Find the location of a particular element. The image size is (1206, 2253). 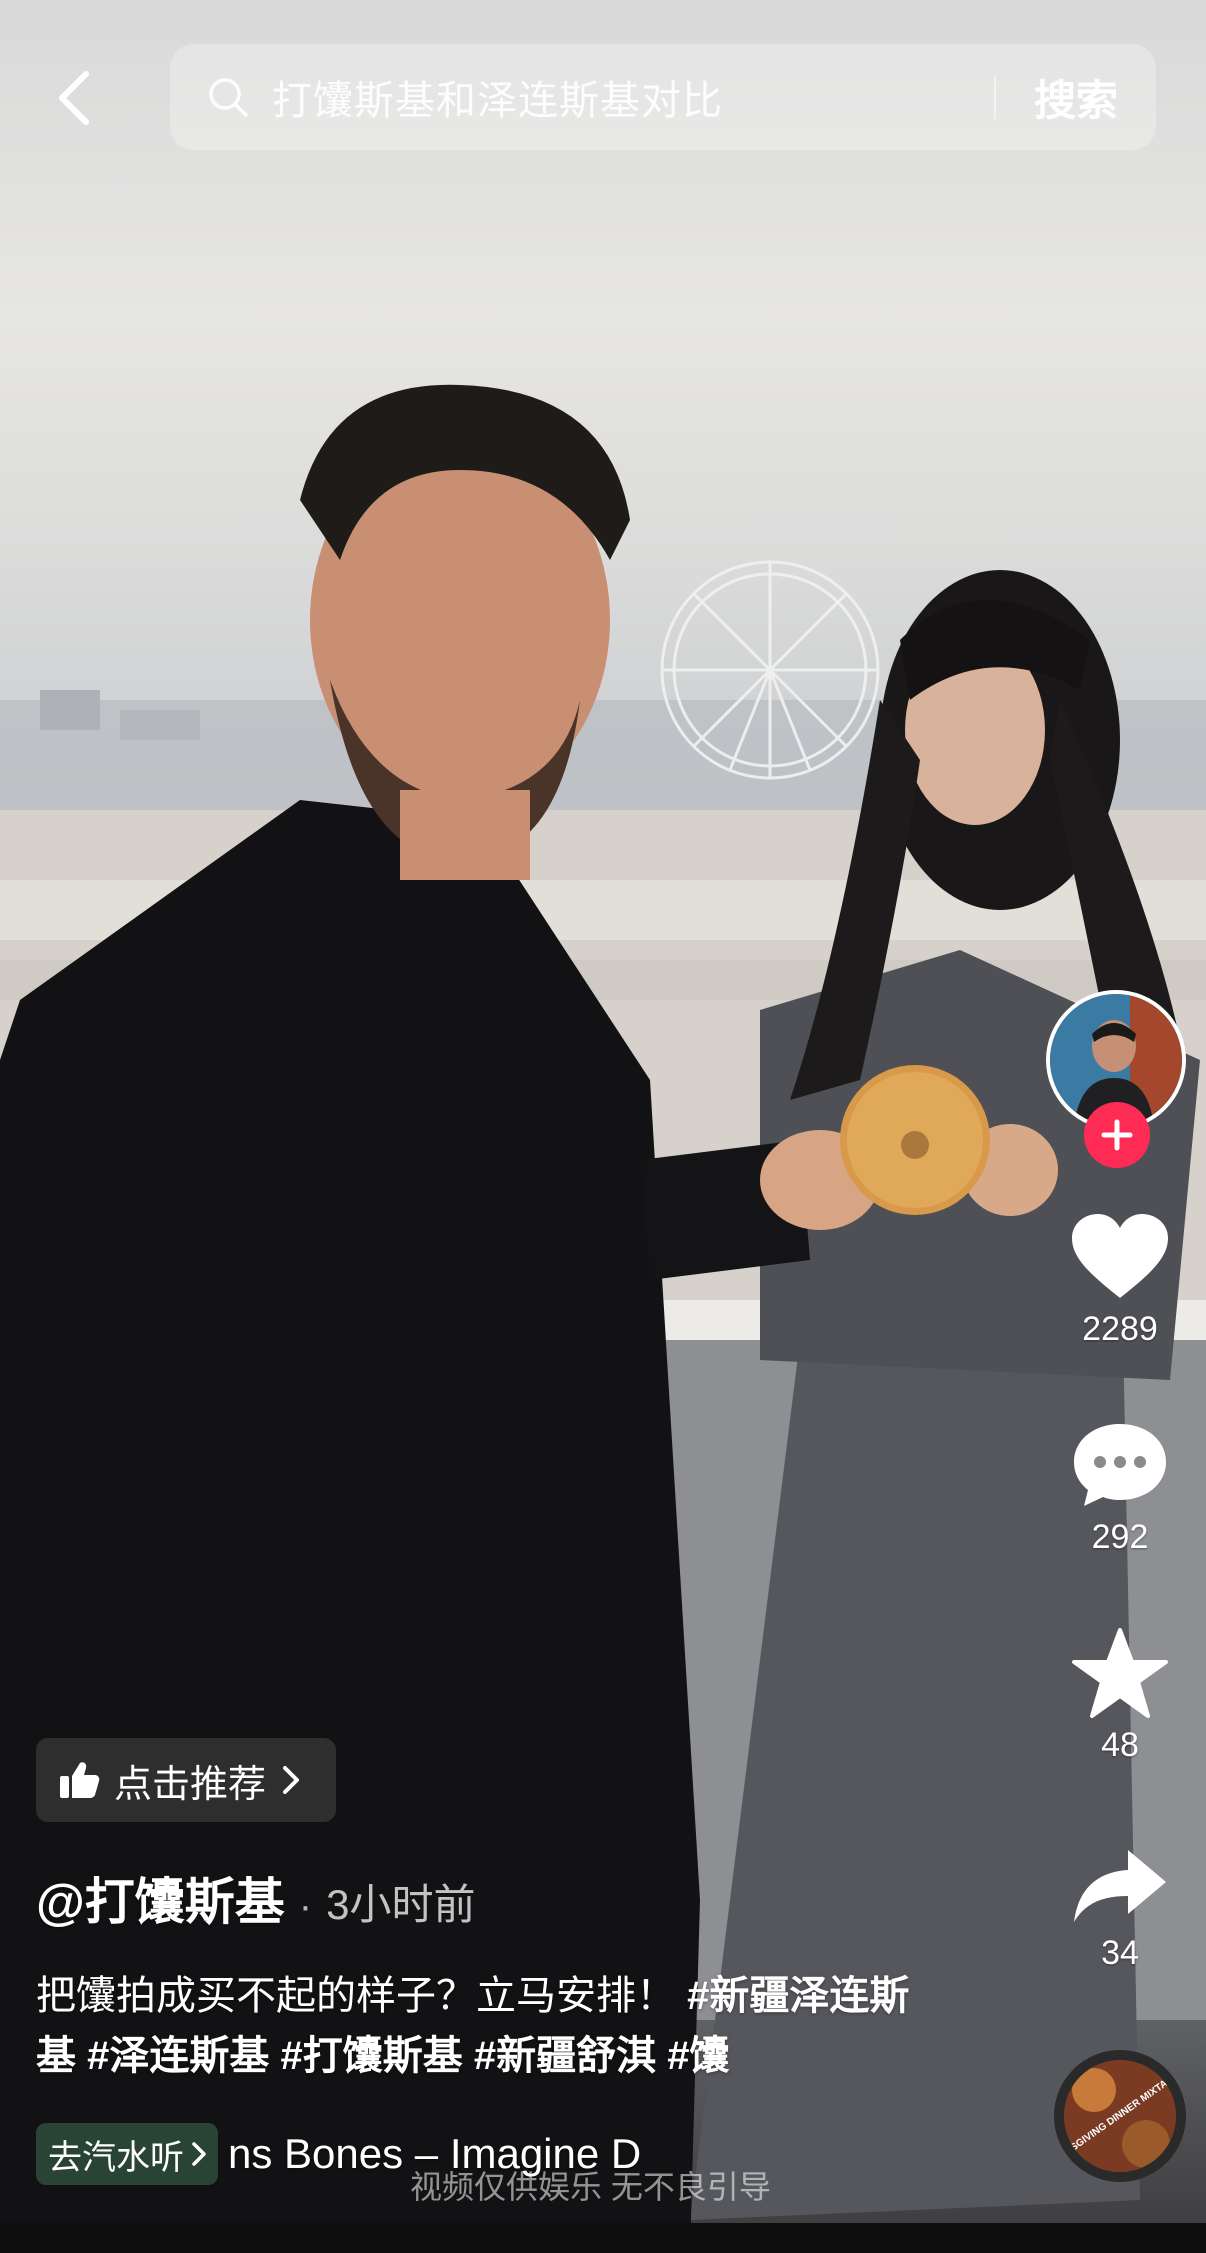

like-count: 2289 is located at coordinates (1120, 1329).